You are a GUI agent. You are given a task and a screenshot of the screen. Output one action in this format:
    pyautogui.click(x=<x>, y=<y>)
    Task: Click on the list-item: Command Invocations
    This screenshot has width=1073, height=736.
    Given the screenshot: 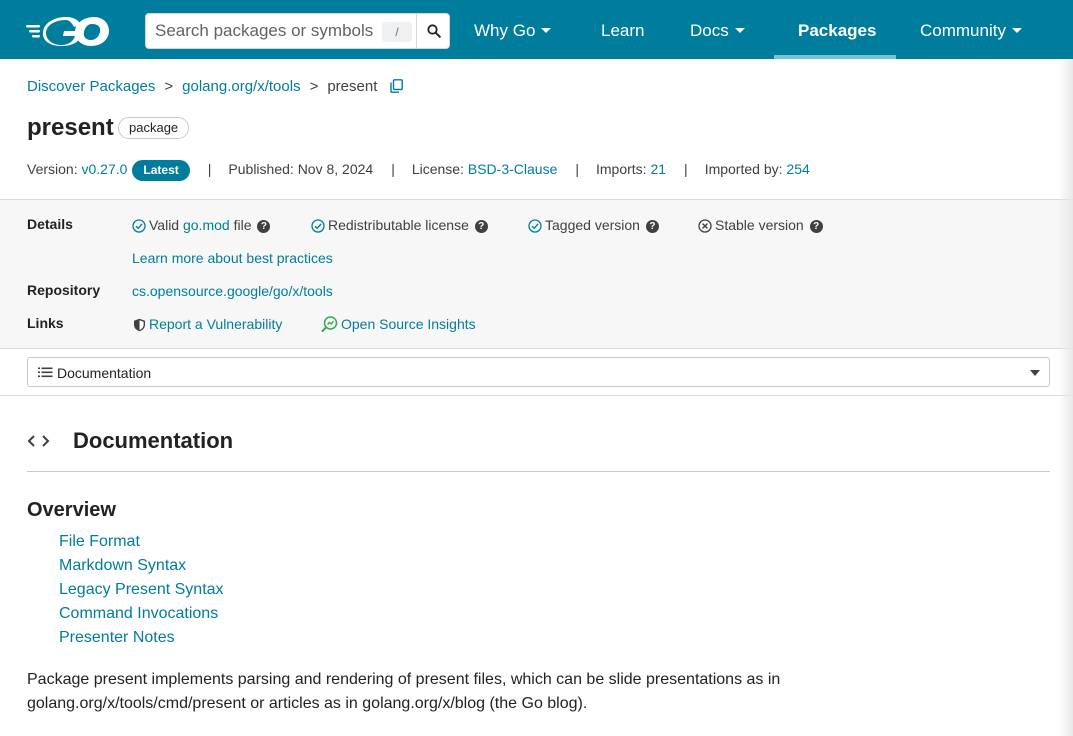 What is the action you would take?
    pyautogui.click(x=141, y=616)
    